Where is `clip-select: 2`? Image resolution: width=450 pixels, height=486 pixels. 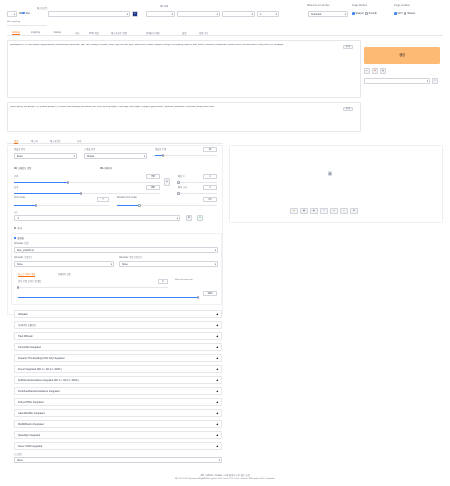 clip-select: 2 is located at coordinates (268, 14).